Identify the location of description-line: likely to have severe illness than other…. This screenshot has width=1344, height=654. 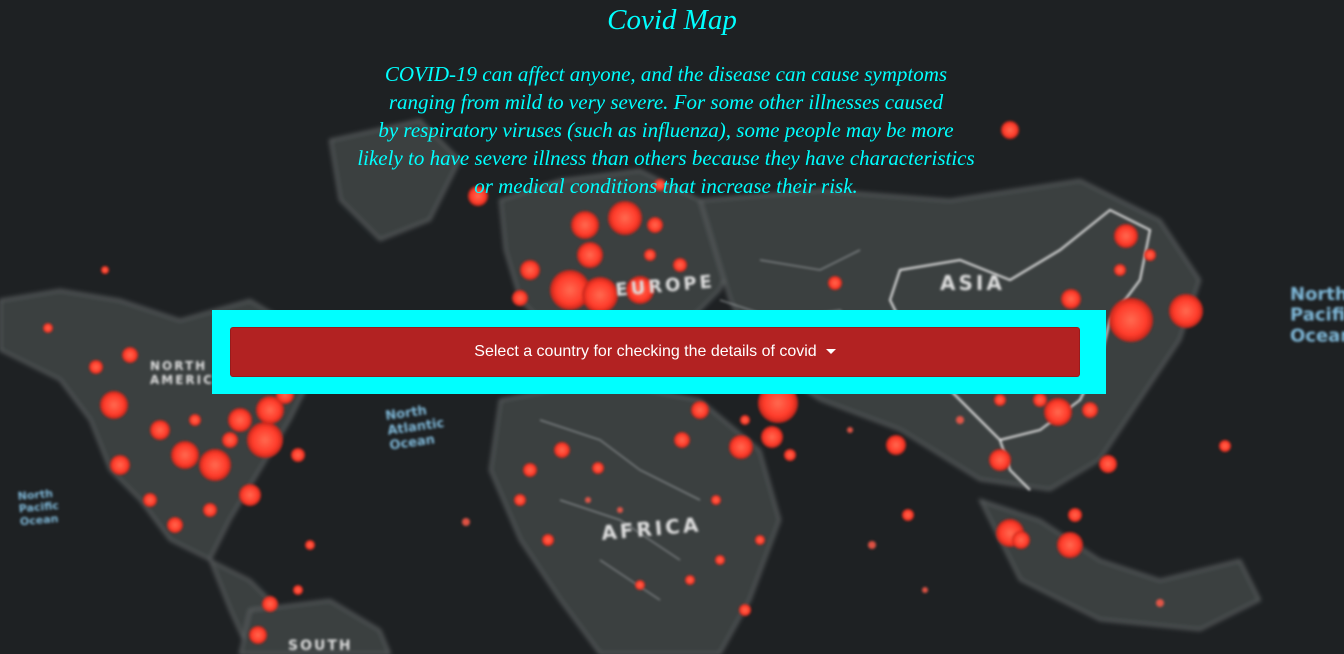
(666, 158).